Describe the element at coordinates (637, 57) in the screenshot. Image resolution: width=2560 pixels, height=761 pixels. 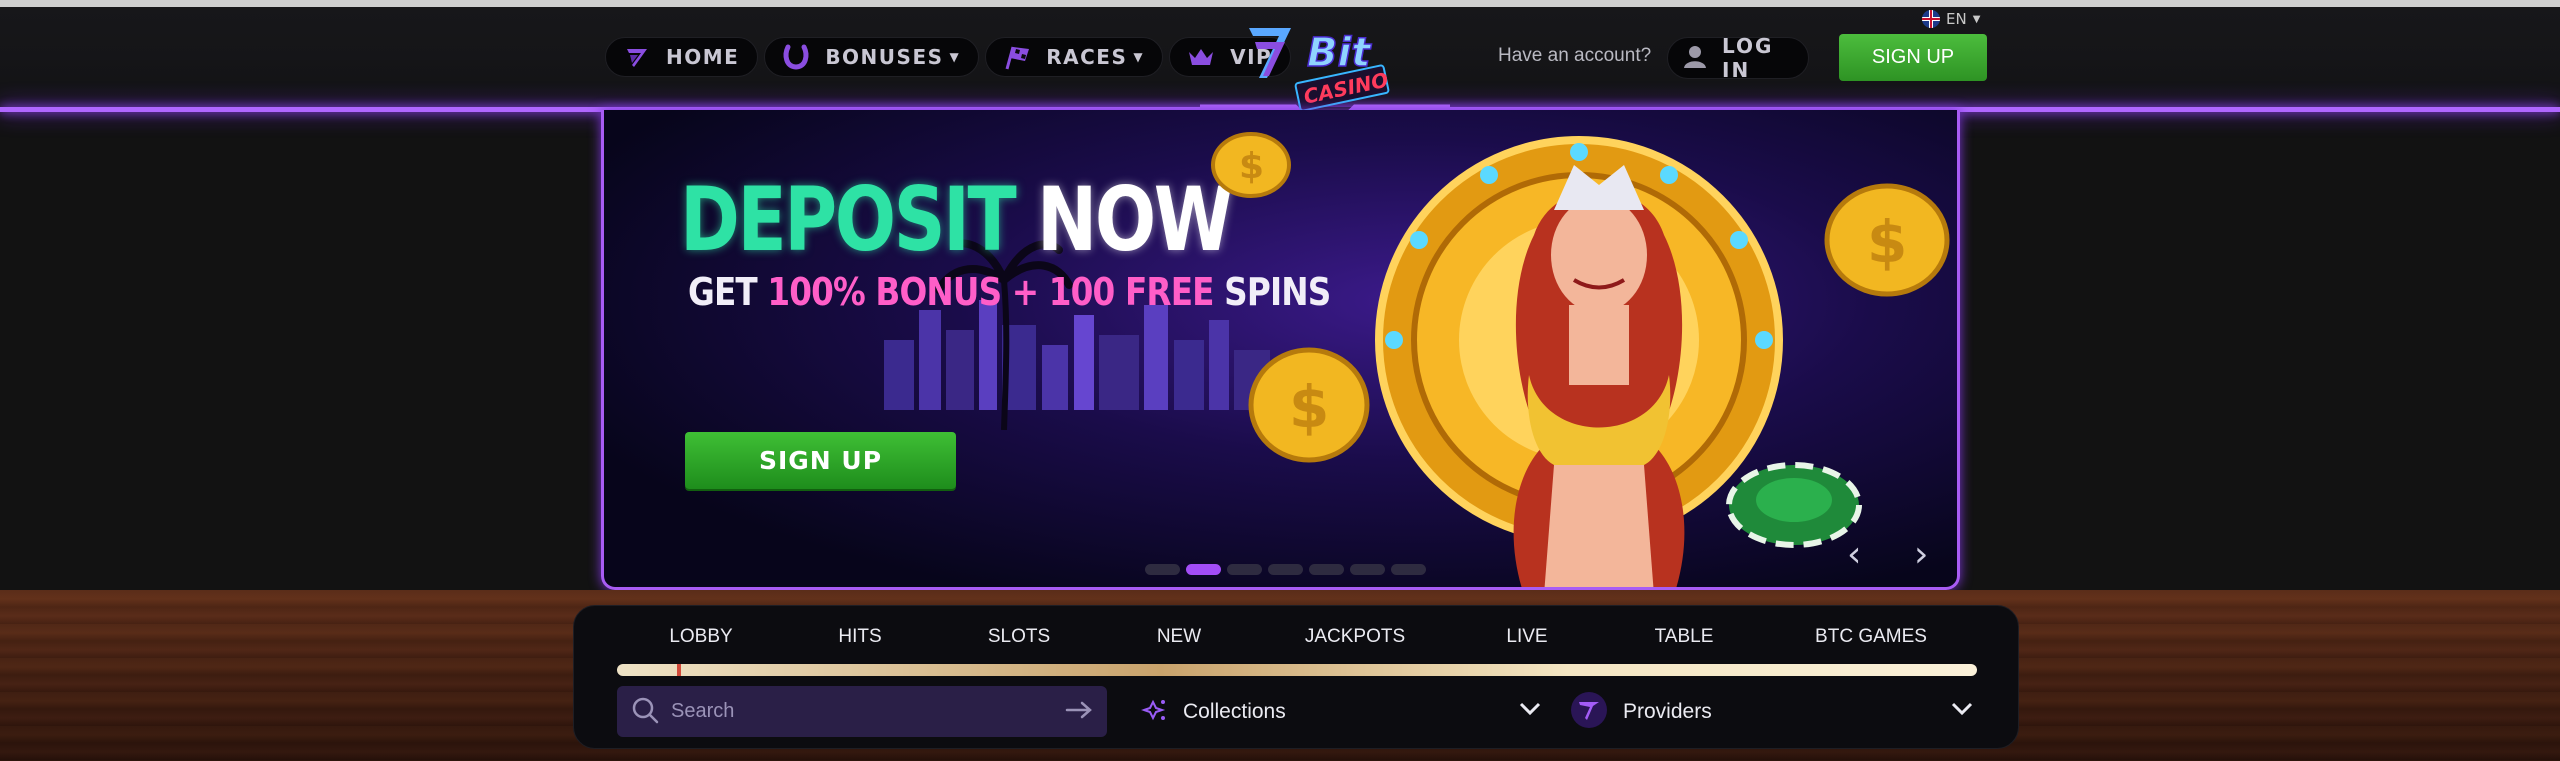
I see `bitcasino-mark-icon` at that location.